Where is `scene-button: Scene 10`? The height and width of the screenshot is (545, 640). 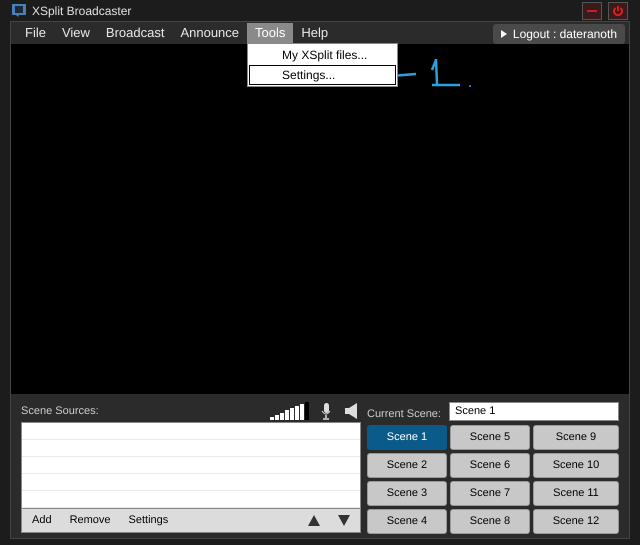 scene-button: Scene 10 is located at coordinates (575, 465).